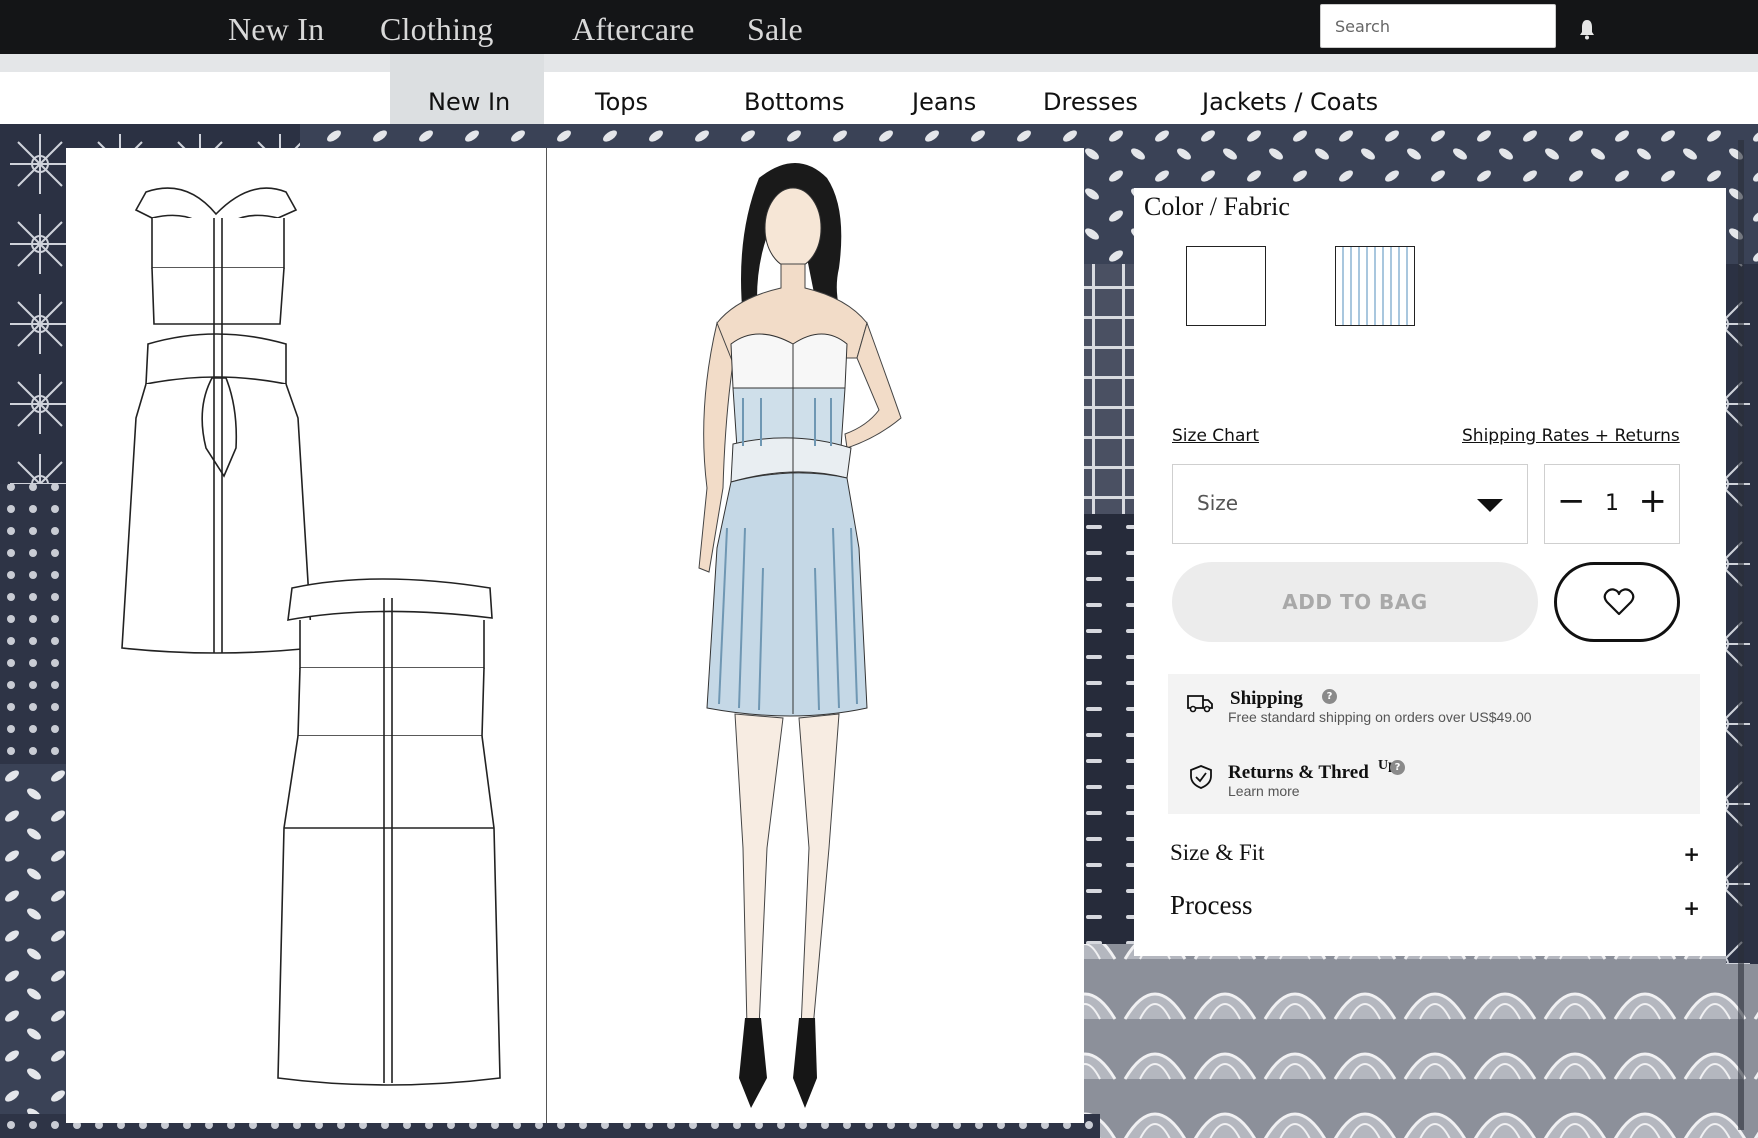 The height and width of the screenshot is (1138, 1758). I want to click on top-nav-clothing: Clothing, so click(437, 29).